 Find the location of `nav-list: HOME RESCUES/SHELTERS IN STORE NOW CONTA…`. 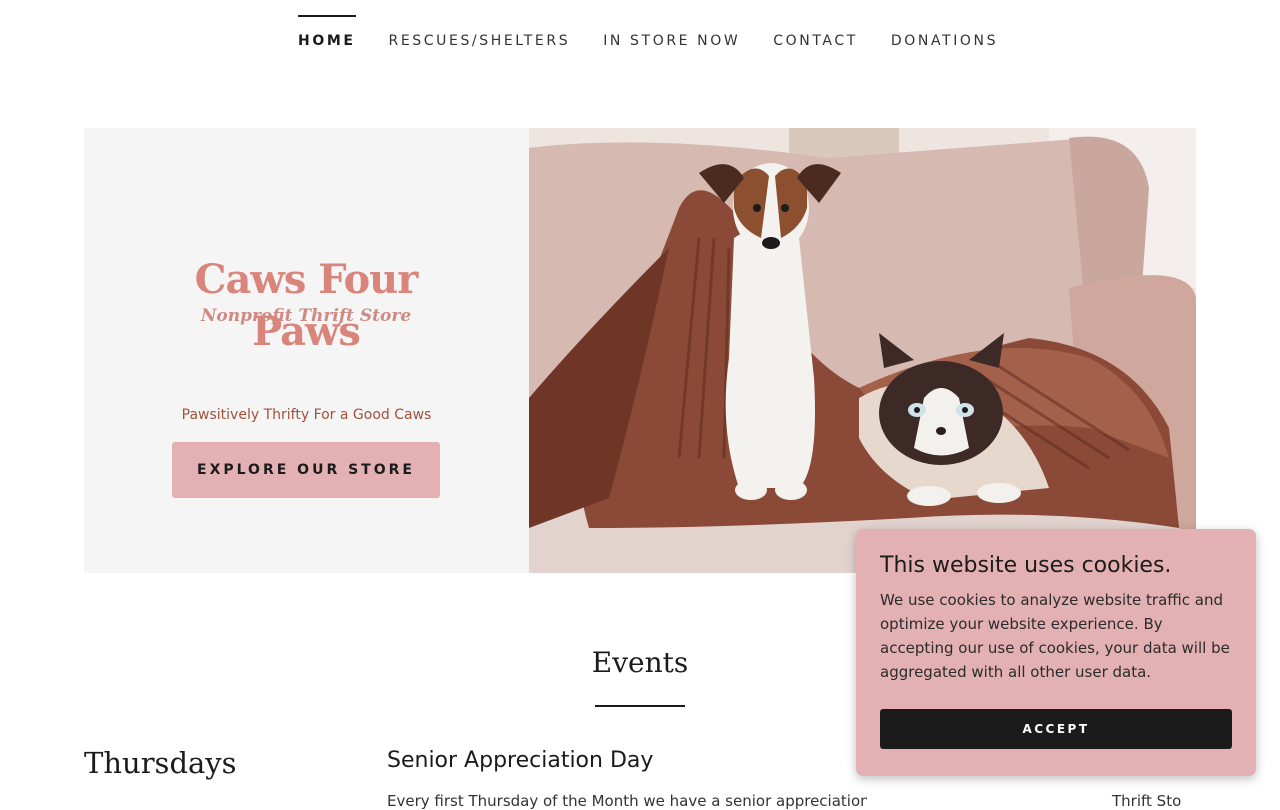

nav-list: HOME RESCUES/SHELTERS IN STORE NOW CONTA… is located at coordinates (648, 32).